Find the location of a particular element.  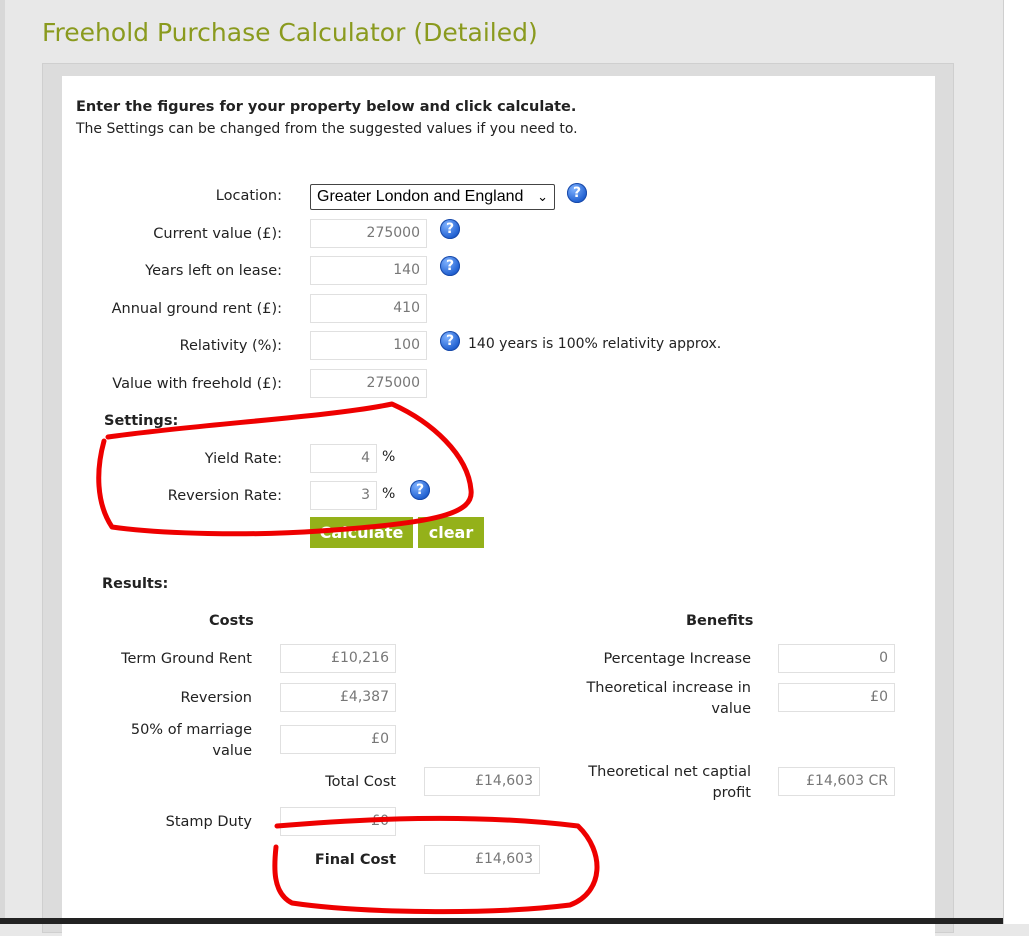

settings-title: Settings: is located at coordinates (141, 421).